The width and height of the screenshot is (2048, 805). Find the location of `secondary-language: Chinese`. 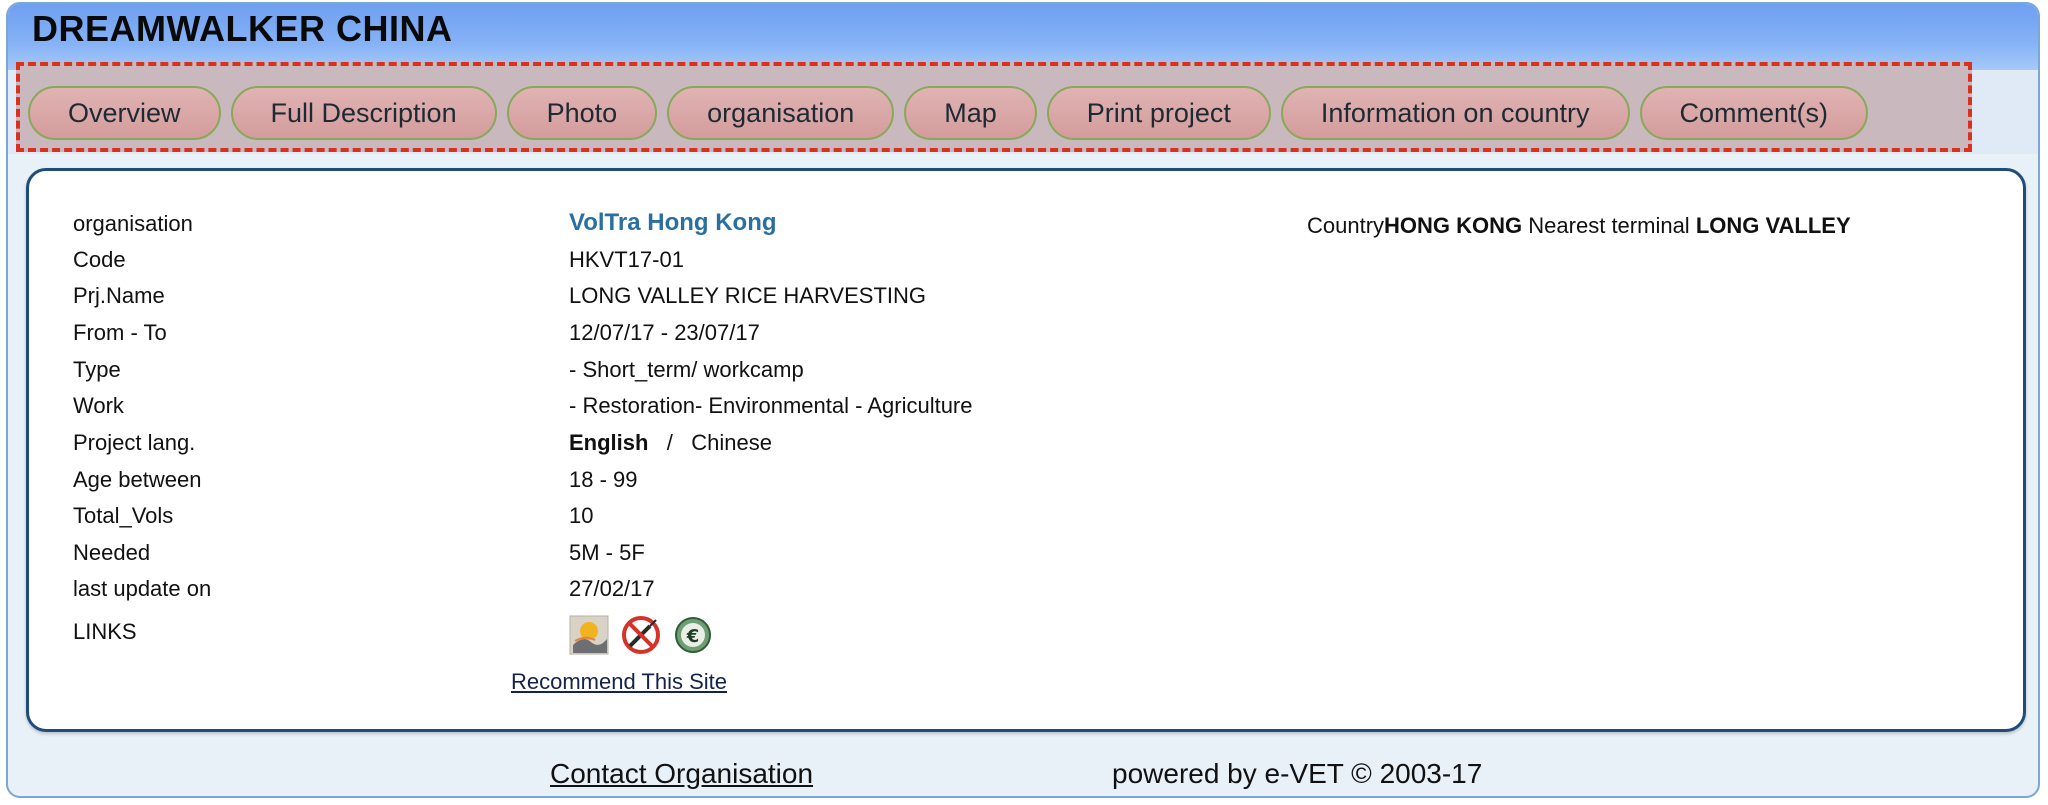

secondary-language: Chinese is located at coordinates (731, 442).